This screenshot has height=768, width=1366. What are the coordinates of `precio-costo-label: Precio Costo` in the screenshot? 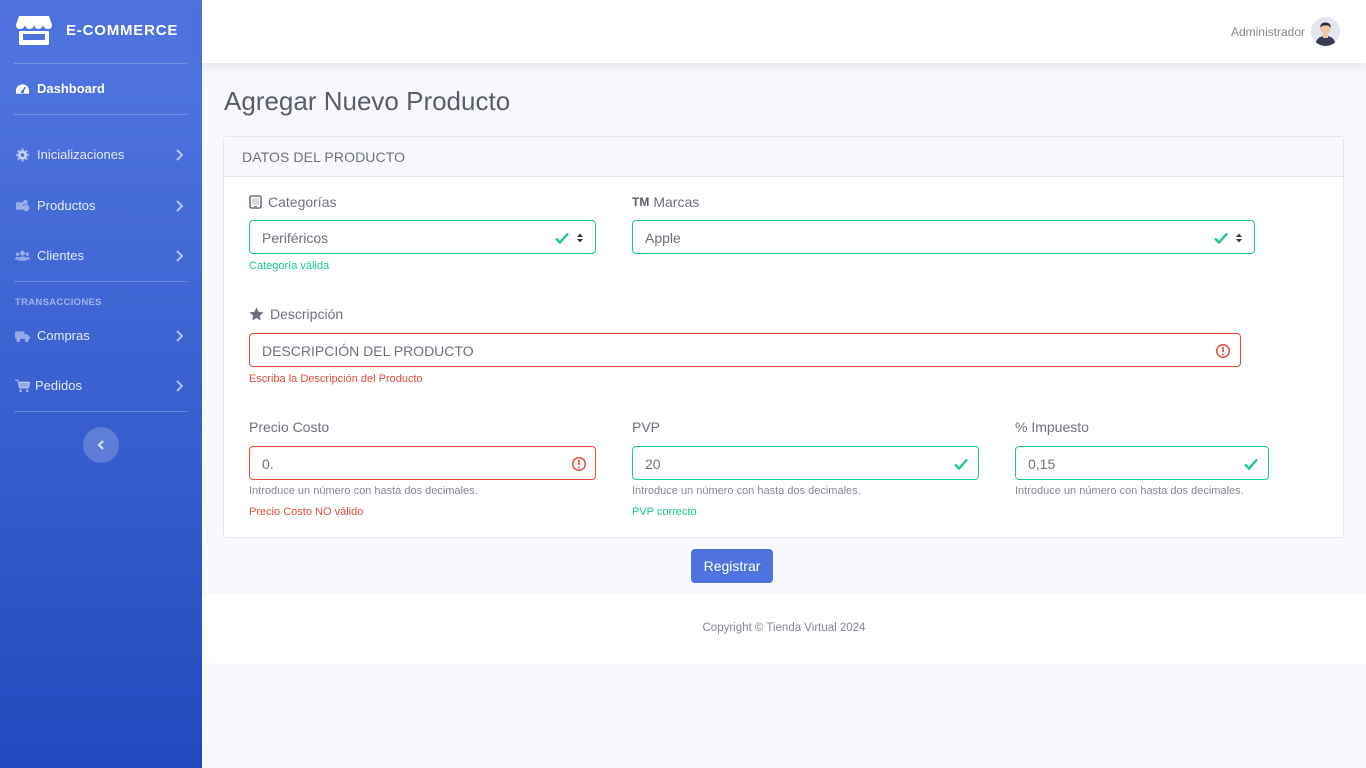 It's located at (289, 427).